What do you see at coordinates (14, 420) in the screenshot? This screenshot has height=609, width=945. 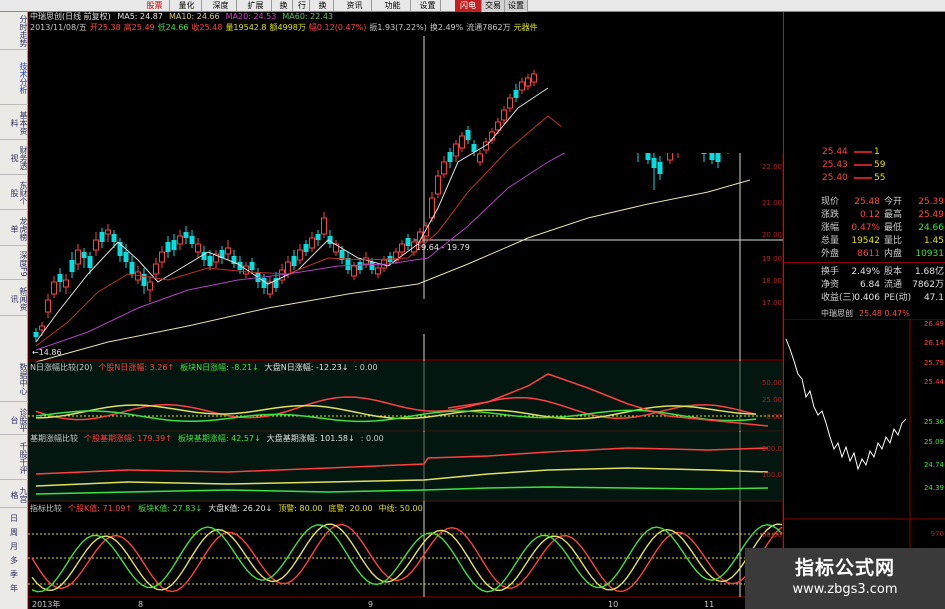 I see `sidebar-tab-9: 诊股平台` at bounding box center [14, 420].